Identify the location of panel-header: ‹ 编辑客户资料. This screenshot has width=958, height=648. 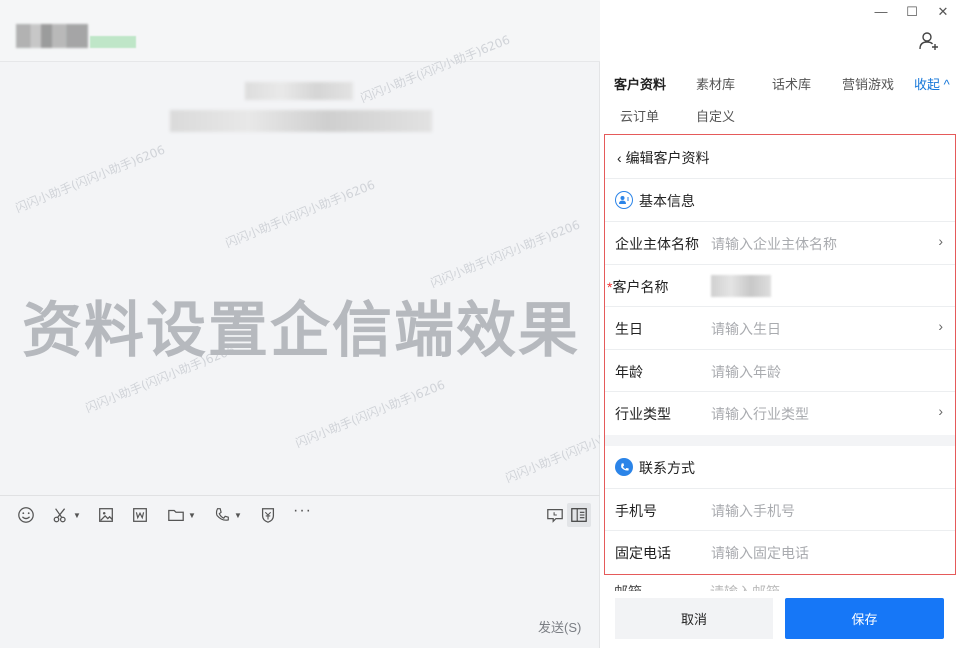
(780, 157).